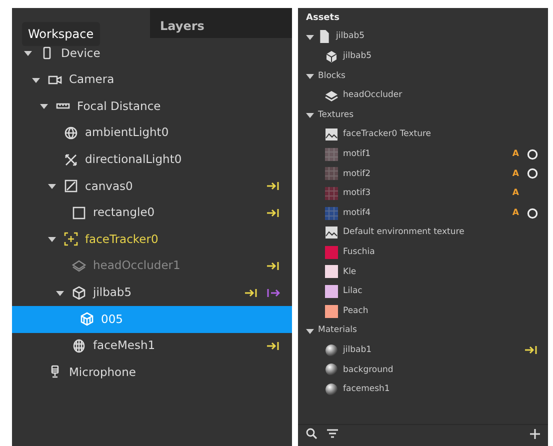 This screenshot has height=446, width=553. Describe the element at coordinates (423, 76) in the screenshot. I see `asset-group: Blocks` at that location.